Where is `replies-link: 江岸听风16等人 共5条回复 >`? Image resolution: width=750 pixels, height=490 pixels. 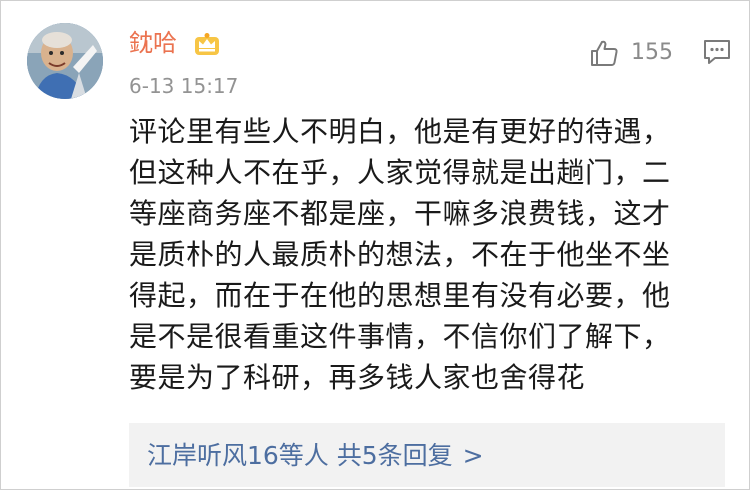 replies-link: 江岸听风16等人 共5条回复 > is located at coordinates (427, 455).